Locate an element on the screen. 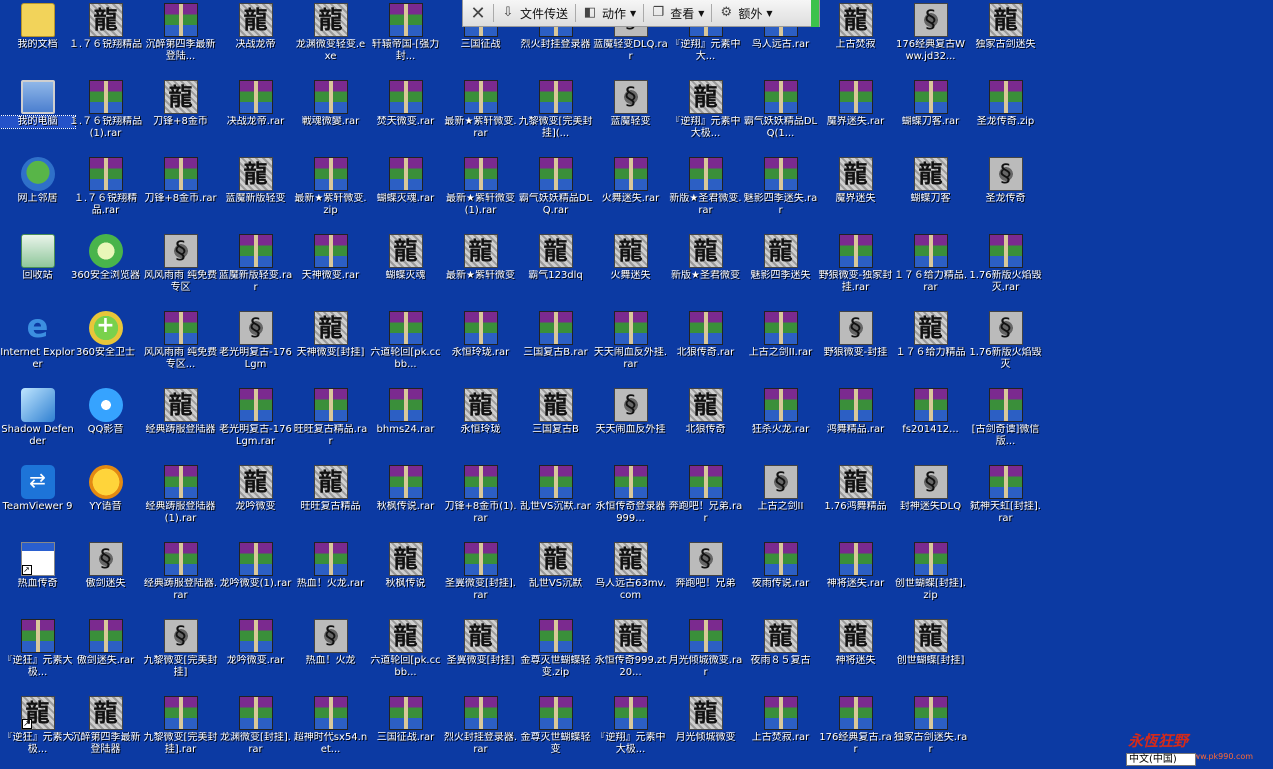  desktop-icon: 蓝魔新版轻变 is located at coordinates (255, 192).